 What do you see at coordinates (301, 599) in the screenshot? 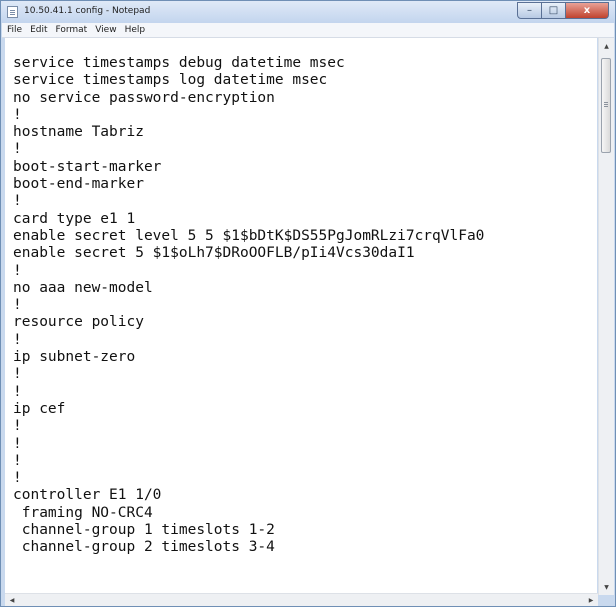
I see `horizontal-scrollbar: ◀ ▶` at bounding box center [301, 599].